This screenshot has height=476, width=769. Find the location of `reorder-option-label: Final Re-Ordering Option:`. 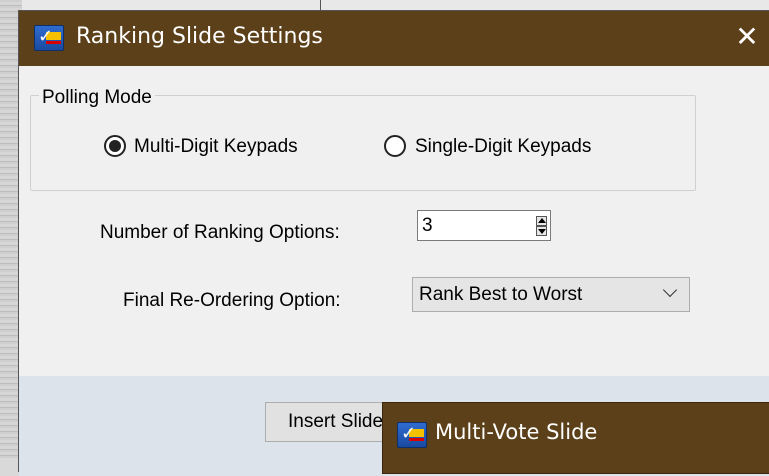

reorder-option-label: Final Re-Ordering Option: is located at coordinates (232, 300).